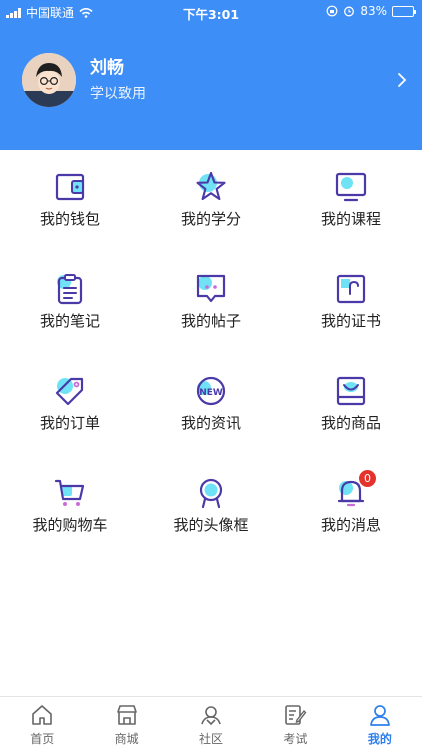 The height and width of the screenshot is (750, 422). I want to click on menu-label: 我的学分, so click(210, 219).